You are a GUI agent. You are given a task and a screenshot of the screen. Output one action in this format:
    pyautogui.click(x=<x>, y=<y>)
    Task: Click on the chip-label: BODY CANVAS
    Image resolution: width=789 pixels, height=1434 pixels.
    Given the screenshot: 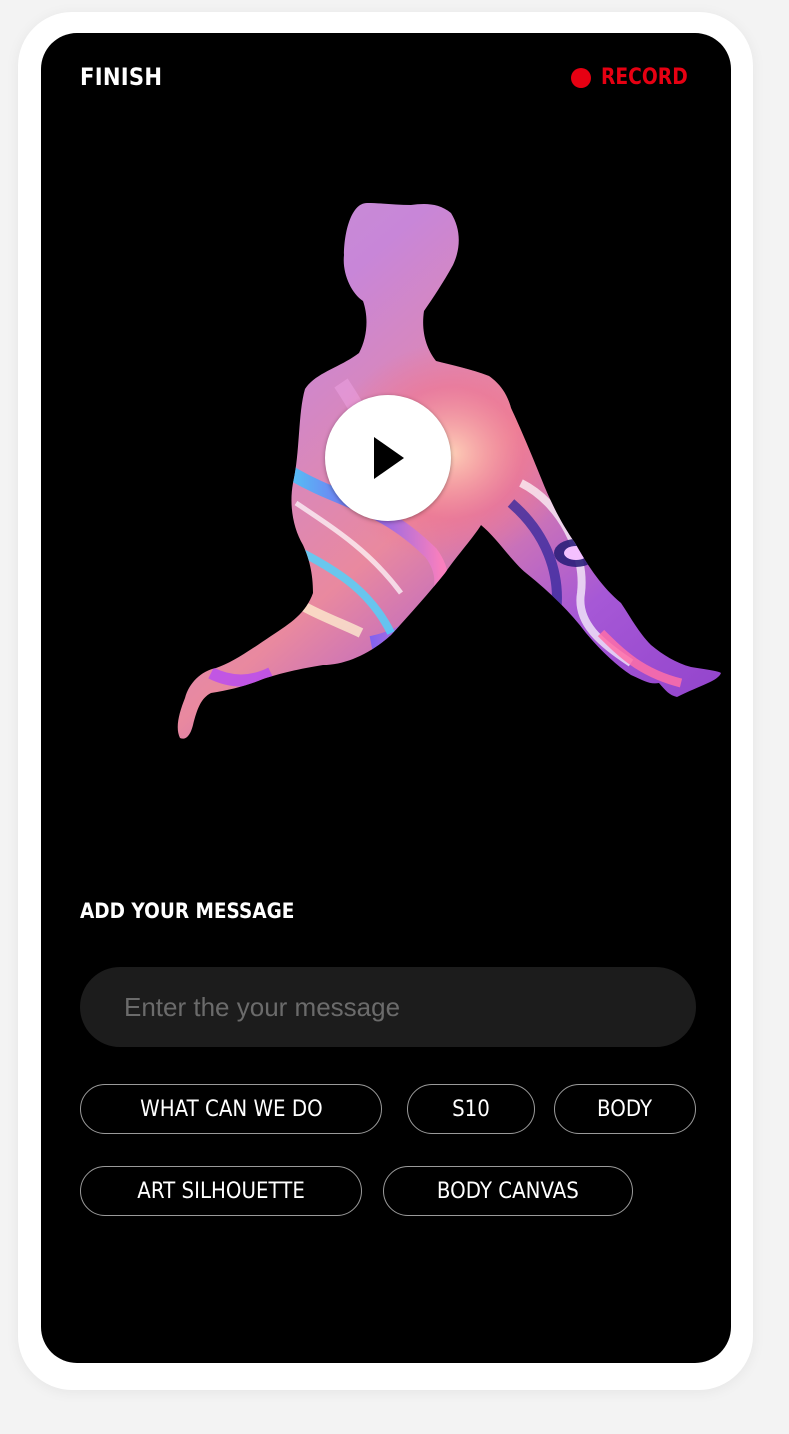 What is the action you would take?
    pyautogui.click(x=508, y=1191)
    